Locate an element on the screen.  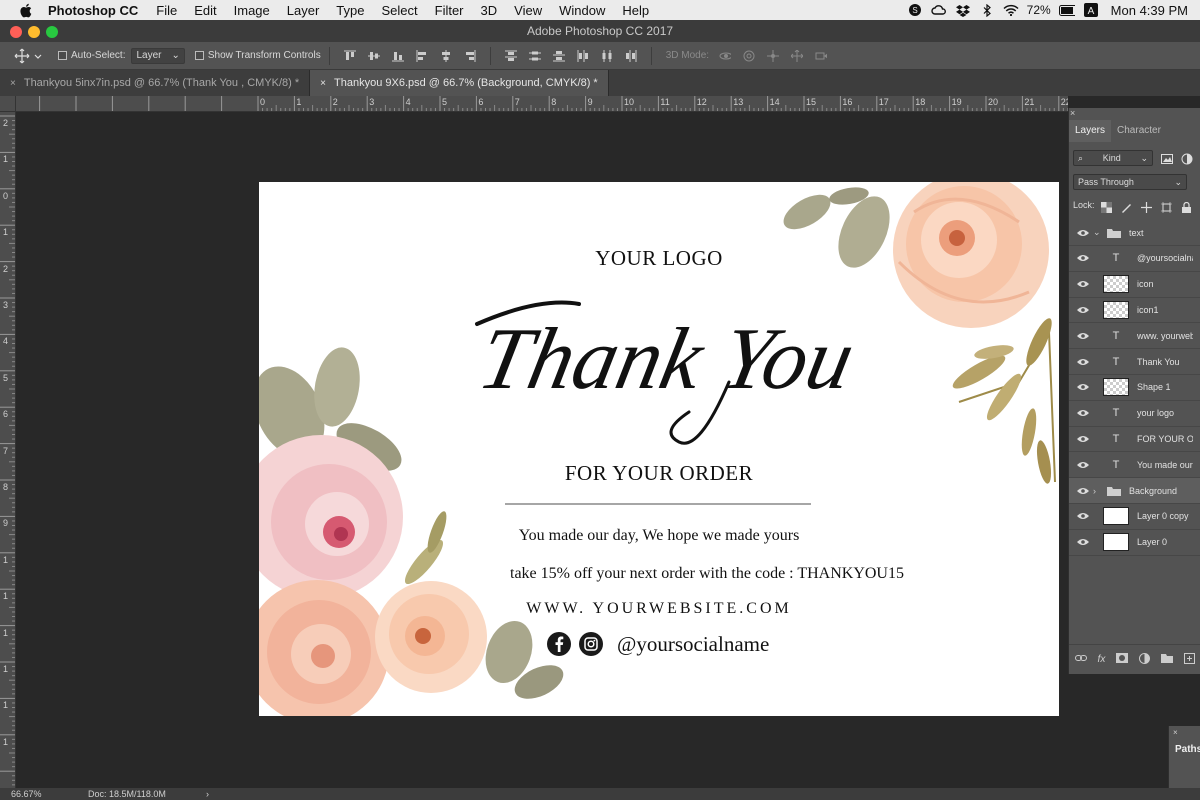
layer-row: icon1 is located at coordinates (1134, 310).